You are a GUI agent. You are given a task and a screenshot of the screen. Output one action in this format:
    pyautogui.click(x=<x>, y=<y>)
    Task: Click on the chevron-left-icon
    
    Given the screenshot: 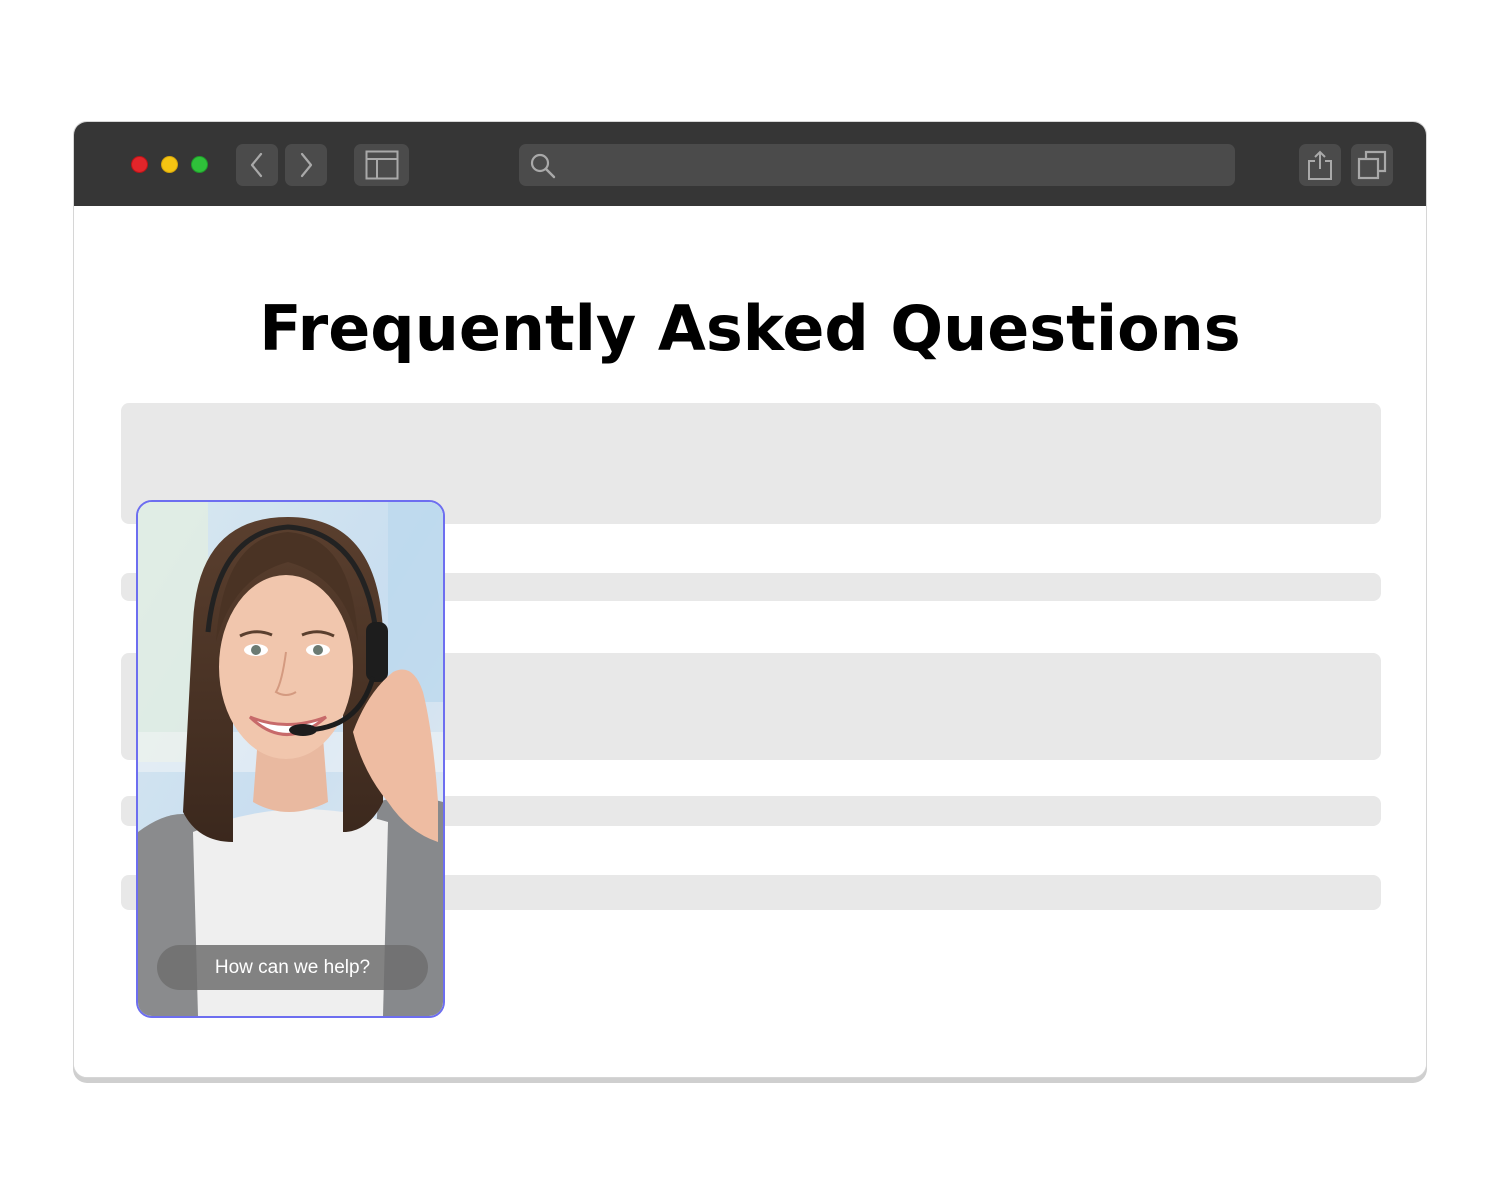 What is the action you would take?
    pyautogui.click(x=256, y=165)
    